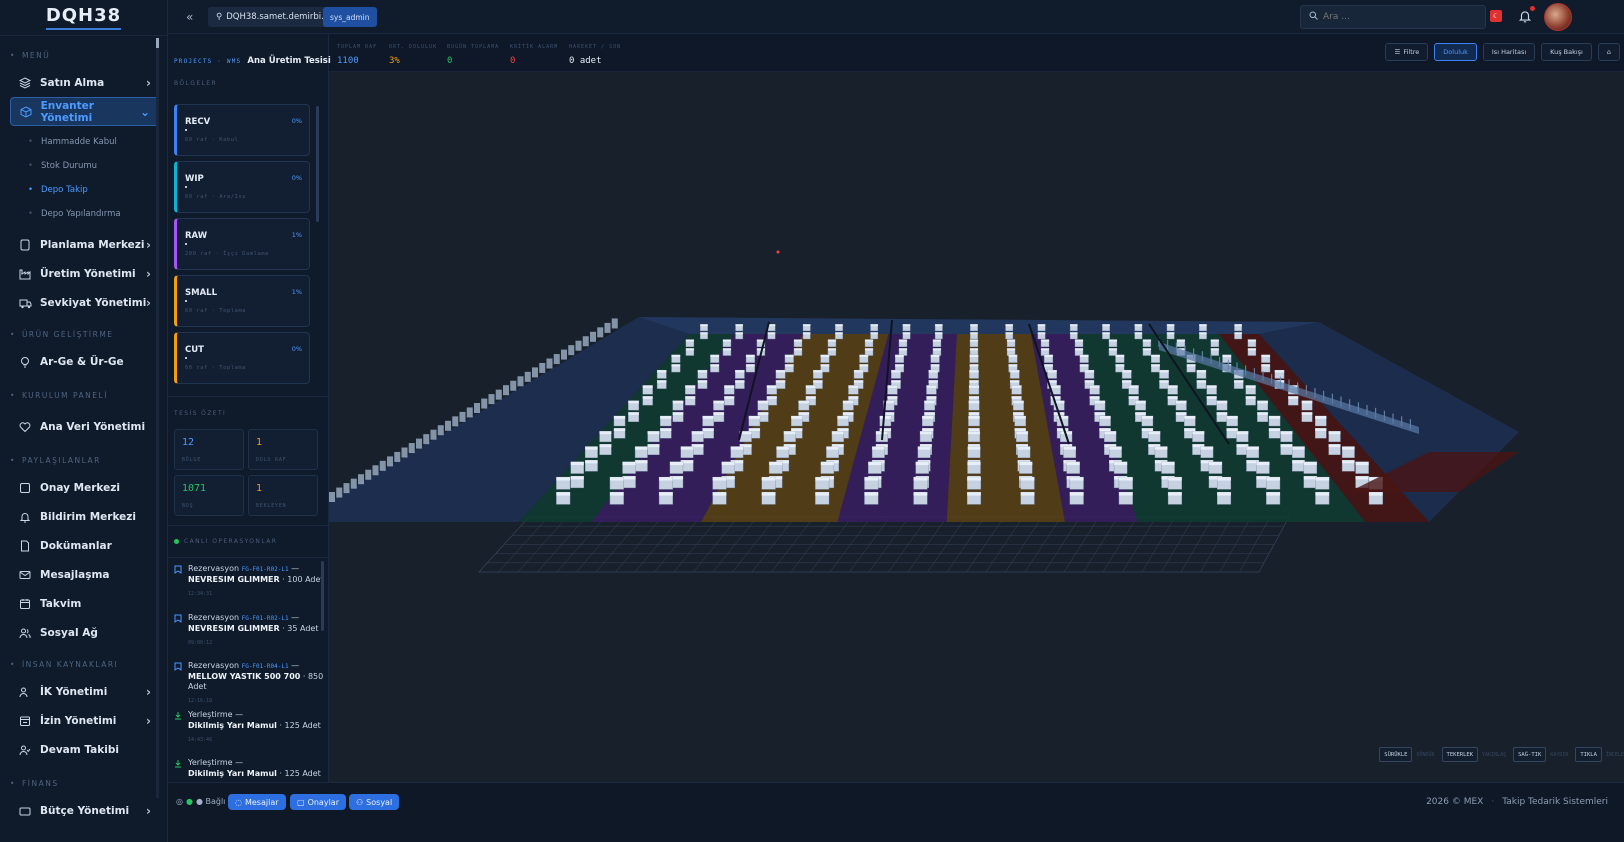 This screenshot has width=1624, height=842. Describe the element at coordinates (25, 692) in the screenshot. I see `users-icon` at that location.